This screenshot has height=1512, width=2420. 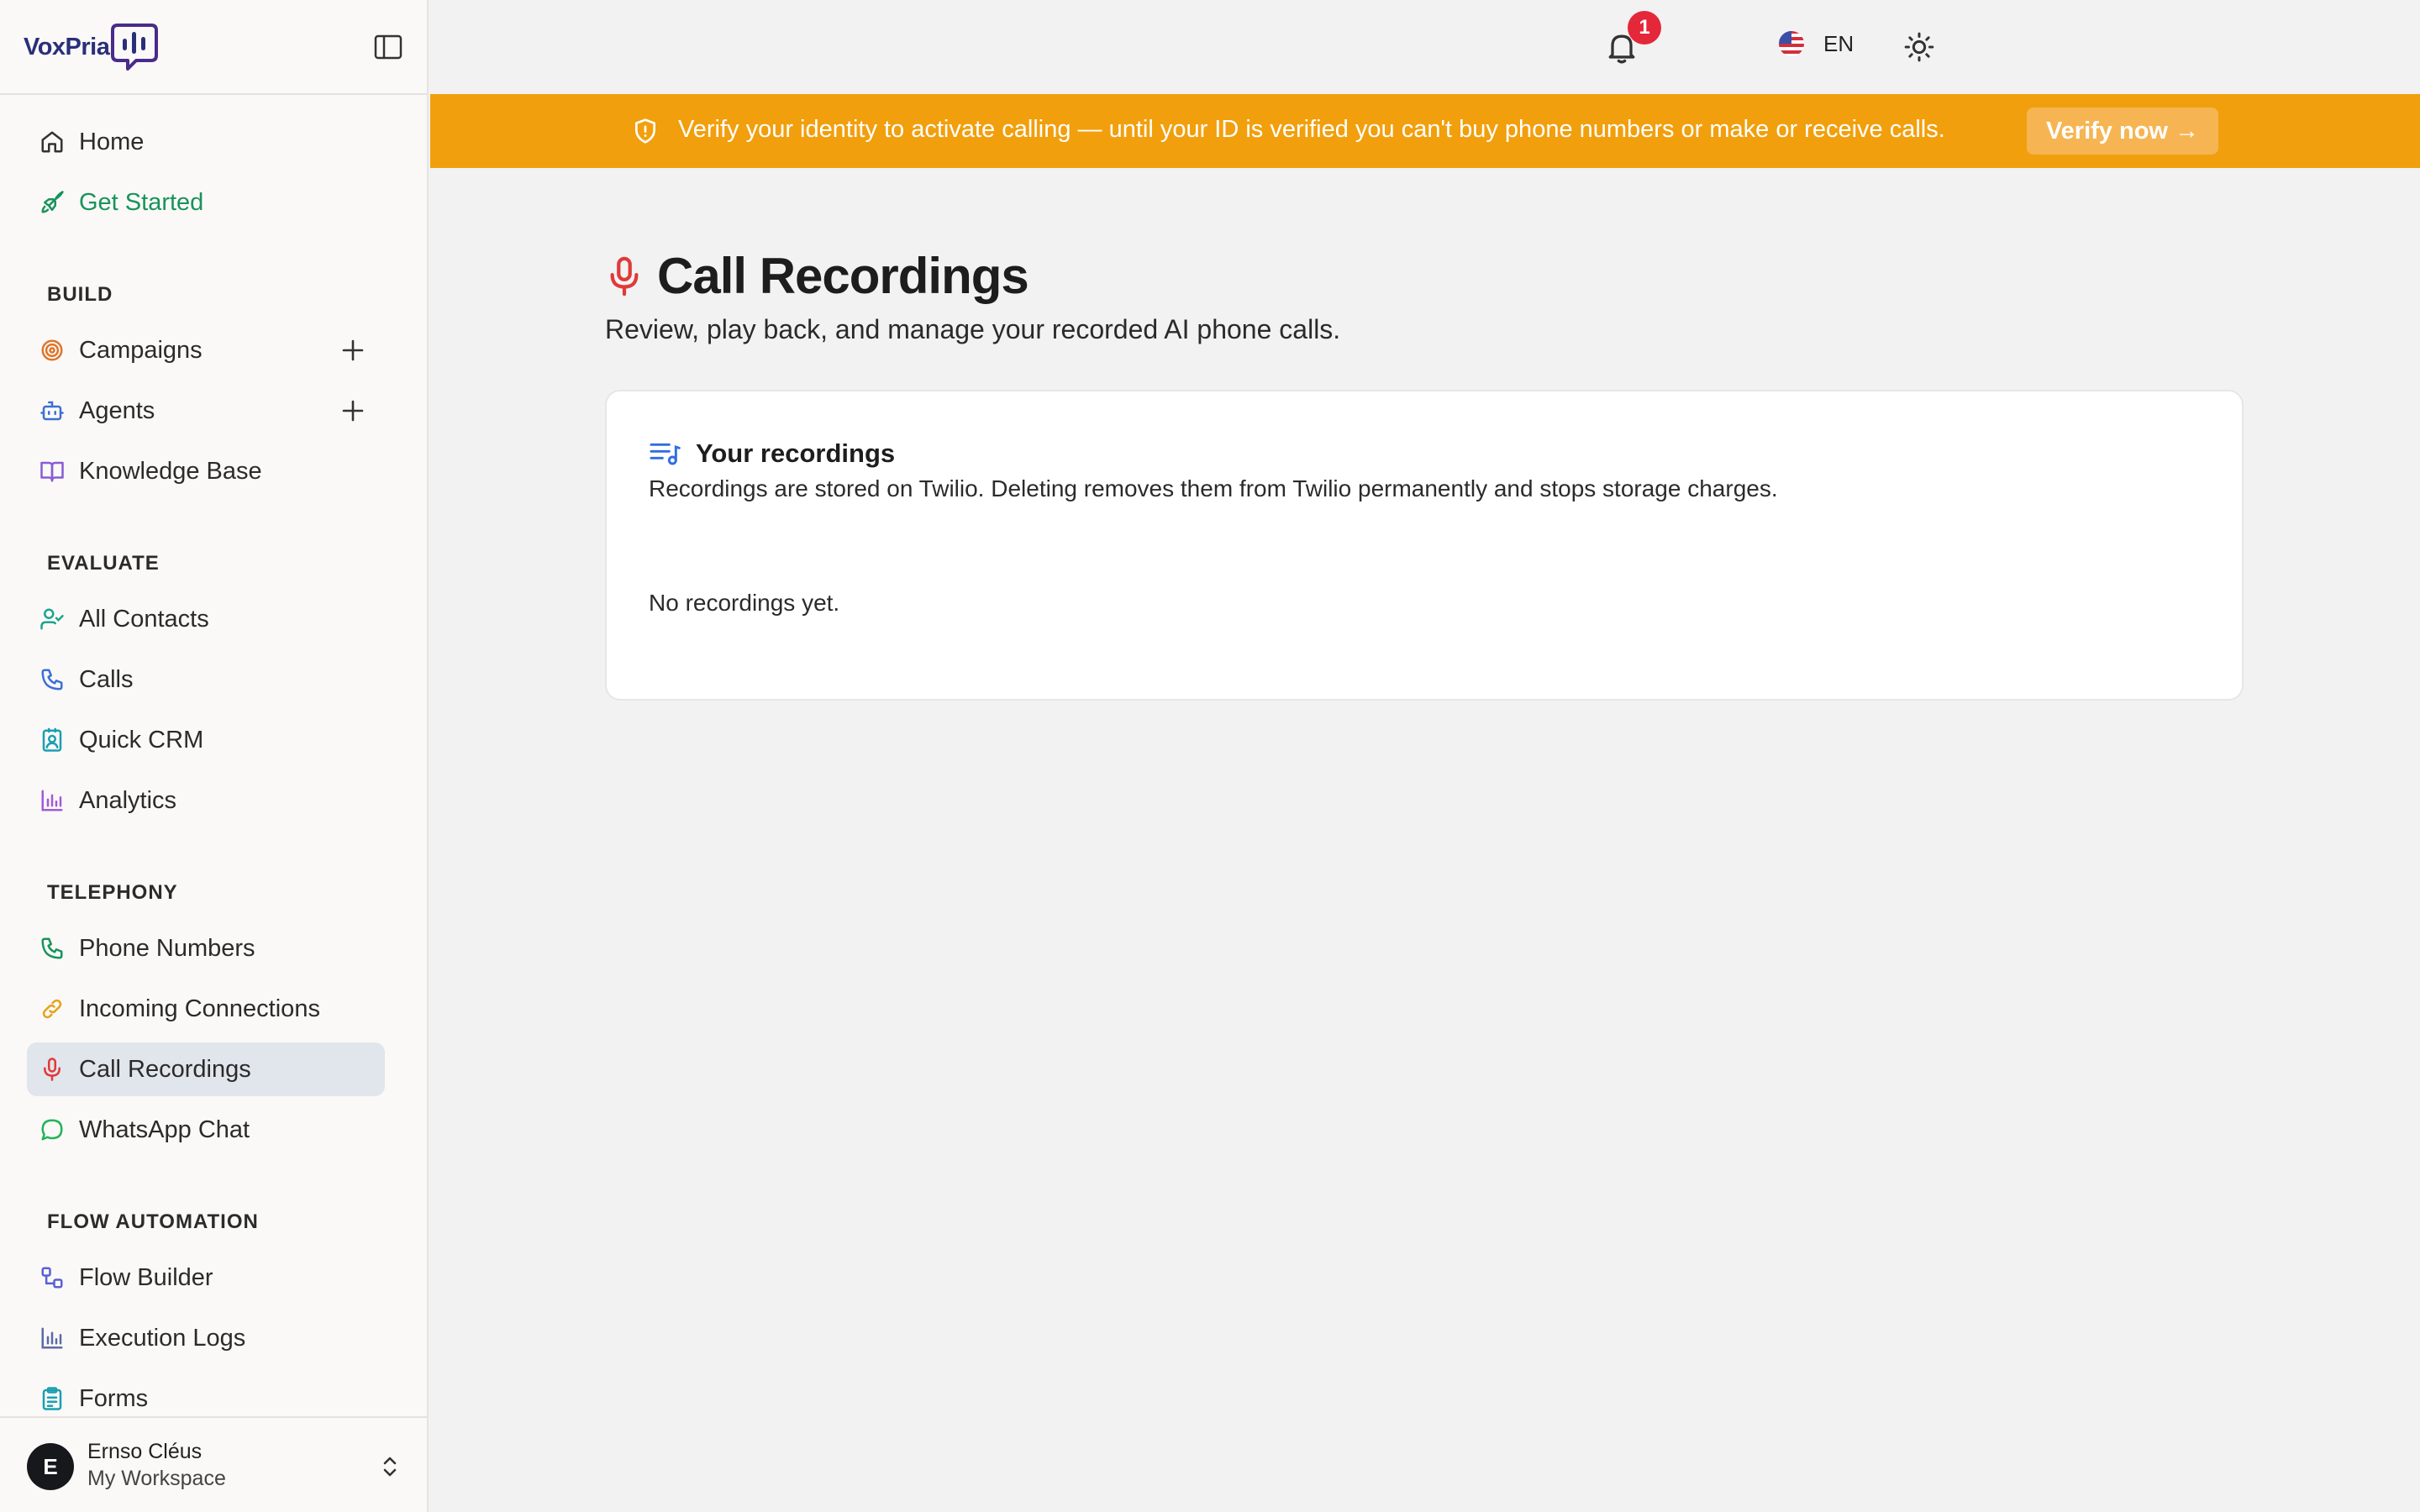 I want to click on page-header: Call Recordings, so click(x=817, y=276).